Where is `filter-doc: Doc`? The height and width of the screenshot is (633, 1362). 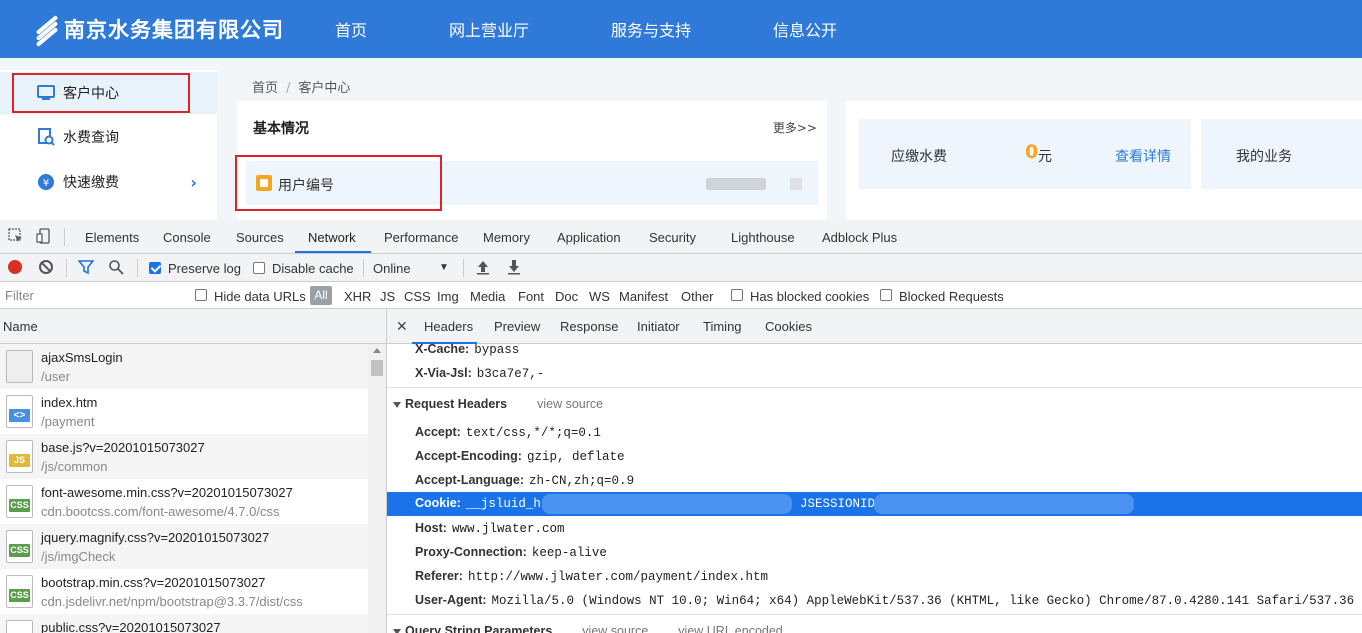
filter-doc: Doc is located at coordinates (566, 296).